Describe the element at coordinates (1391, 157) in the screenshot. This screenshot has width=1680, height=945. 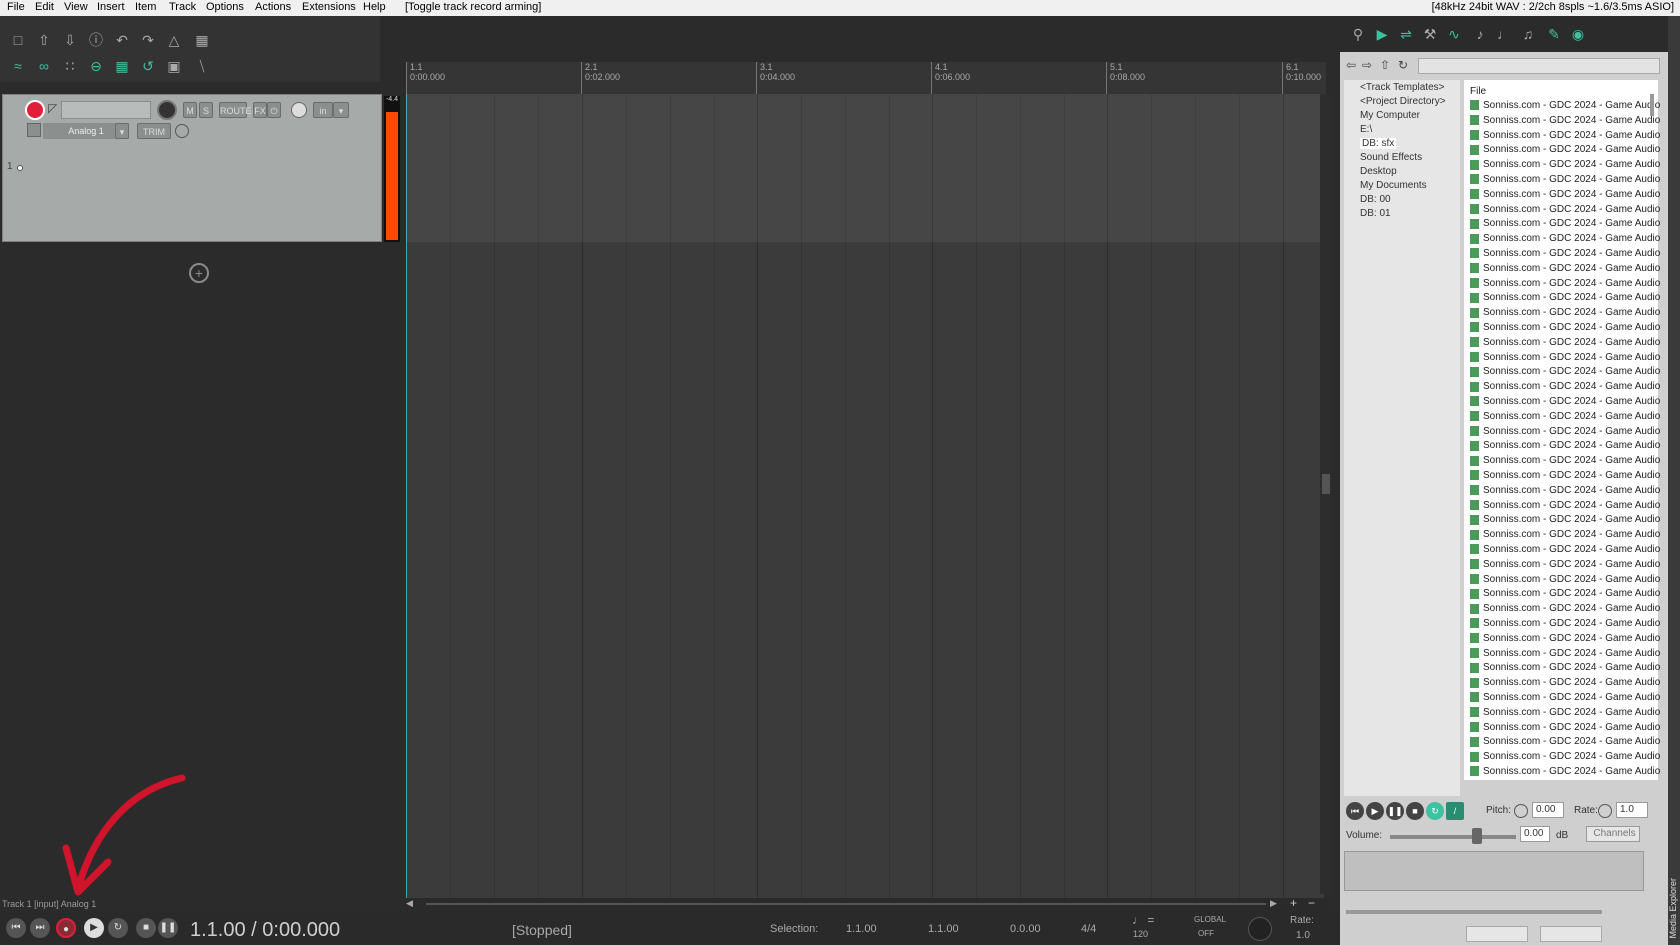
I see `tree-item: Sound Effects` at that location.